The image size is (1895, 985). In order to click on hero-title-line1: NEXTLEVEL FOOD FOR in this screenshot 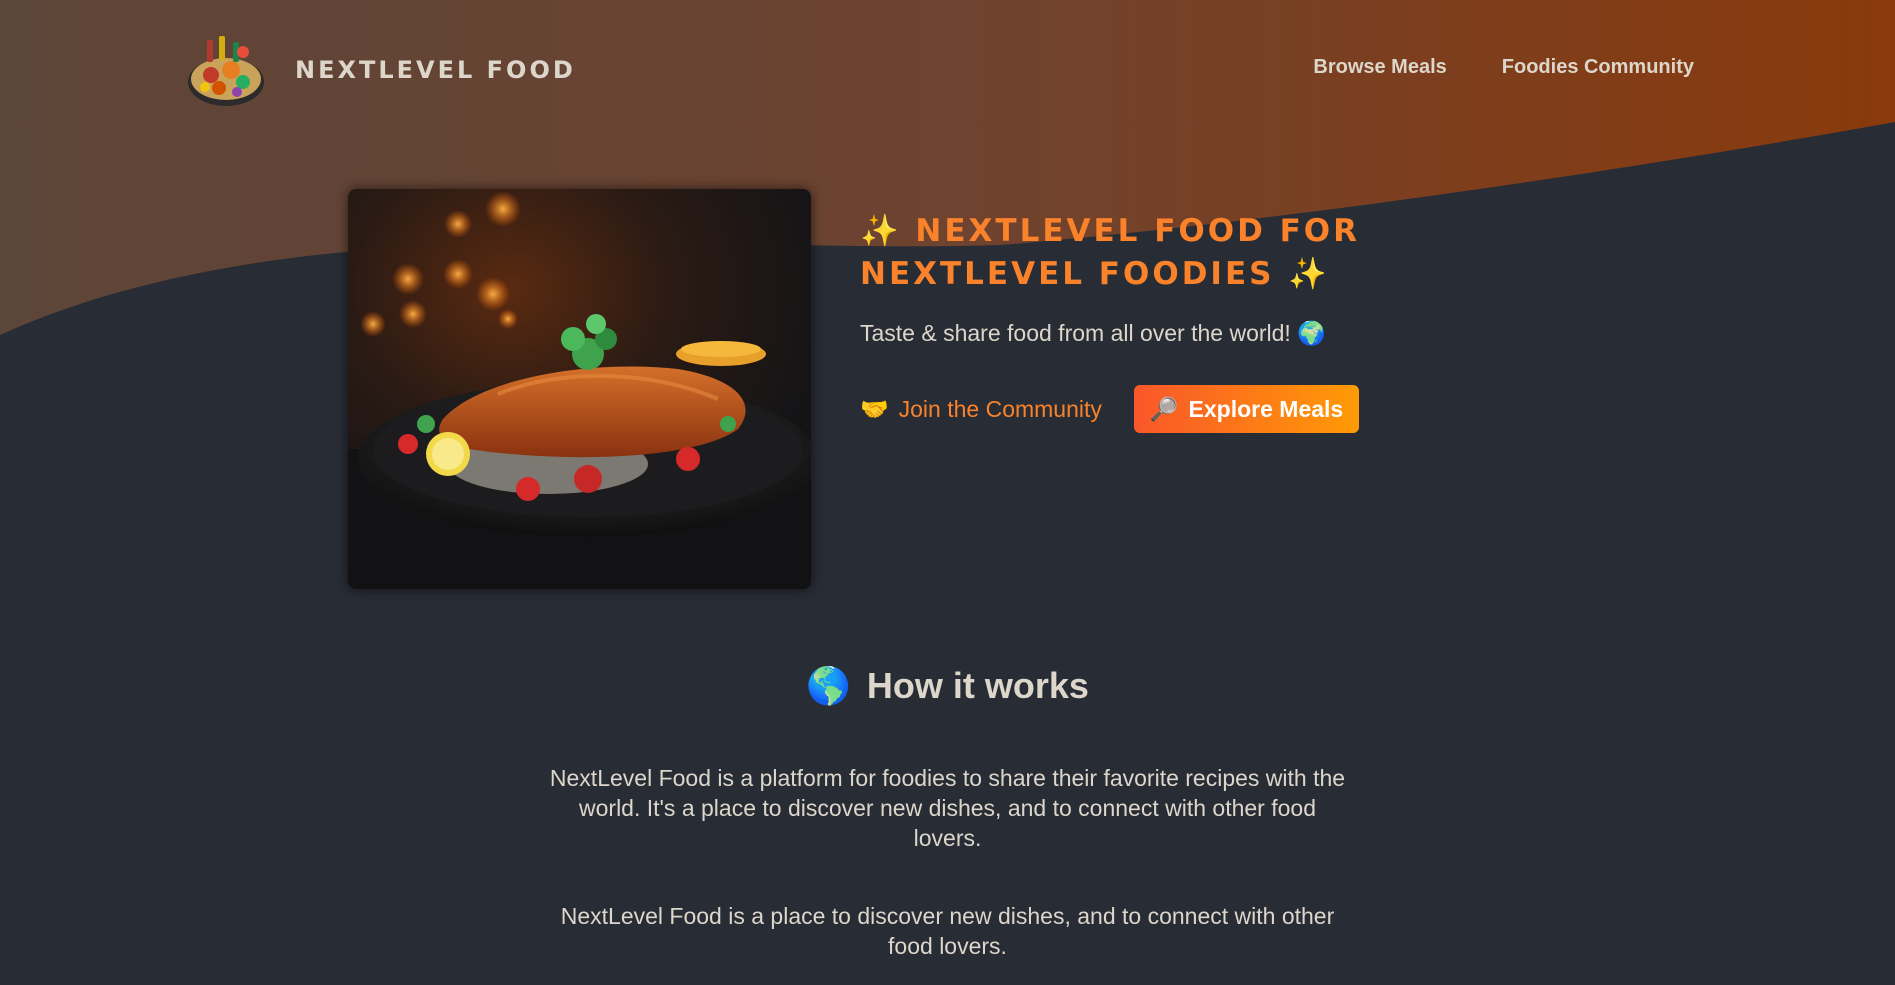, I will do `click(1138, 231)`.